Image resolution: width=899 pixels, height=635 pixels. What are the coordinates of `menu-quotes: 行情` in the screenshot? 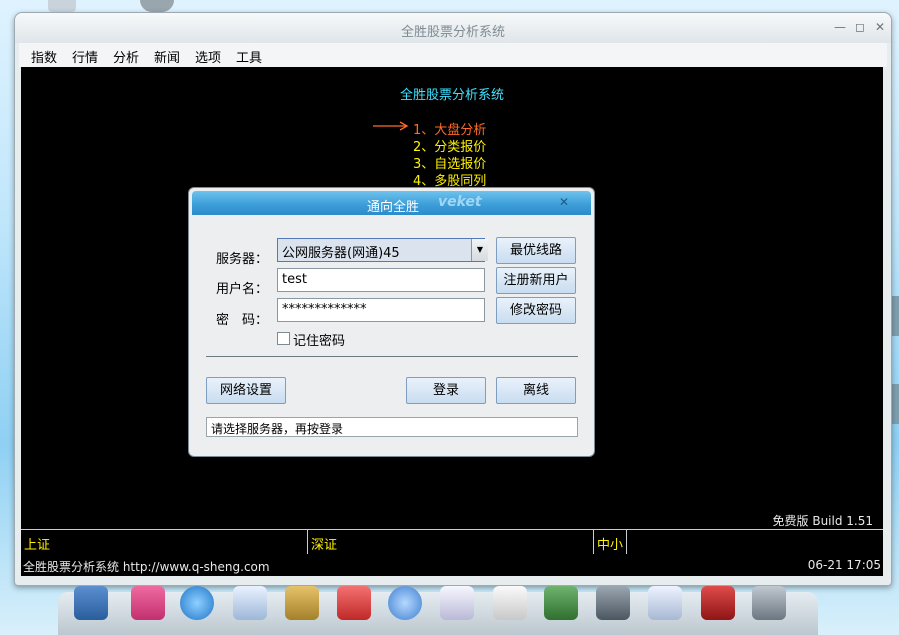 It's located at (85, 56).